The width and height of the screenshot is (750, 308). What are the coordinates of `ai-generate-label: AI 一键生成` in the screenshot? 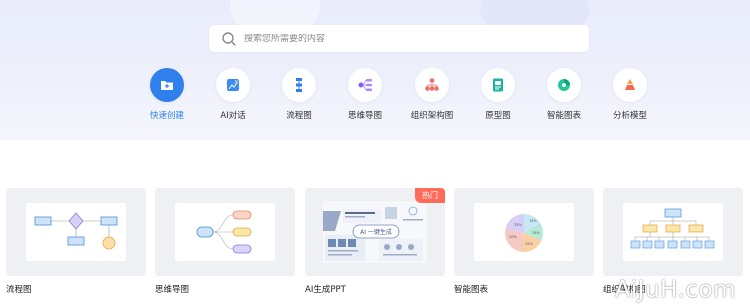 It's located at (376, 232).